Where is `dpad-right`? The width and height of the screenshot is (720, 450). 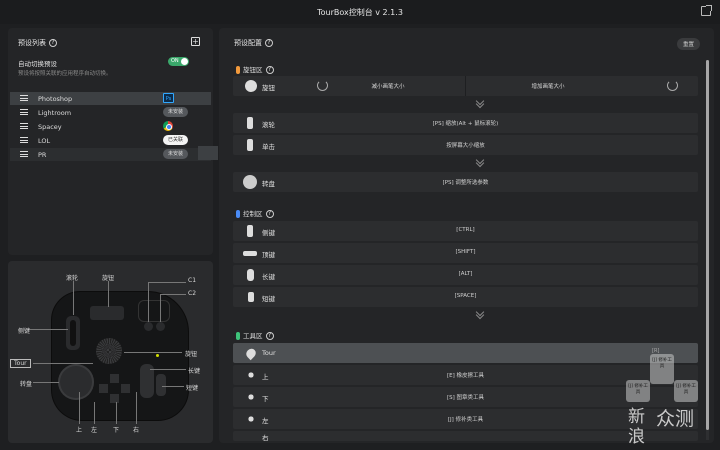
dpad-right is located at coordinates (125, 388).